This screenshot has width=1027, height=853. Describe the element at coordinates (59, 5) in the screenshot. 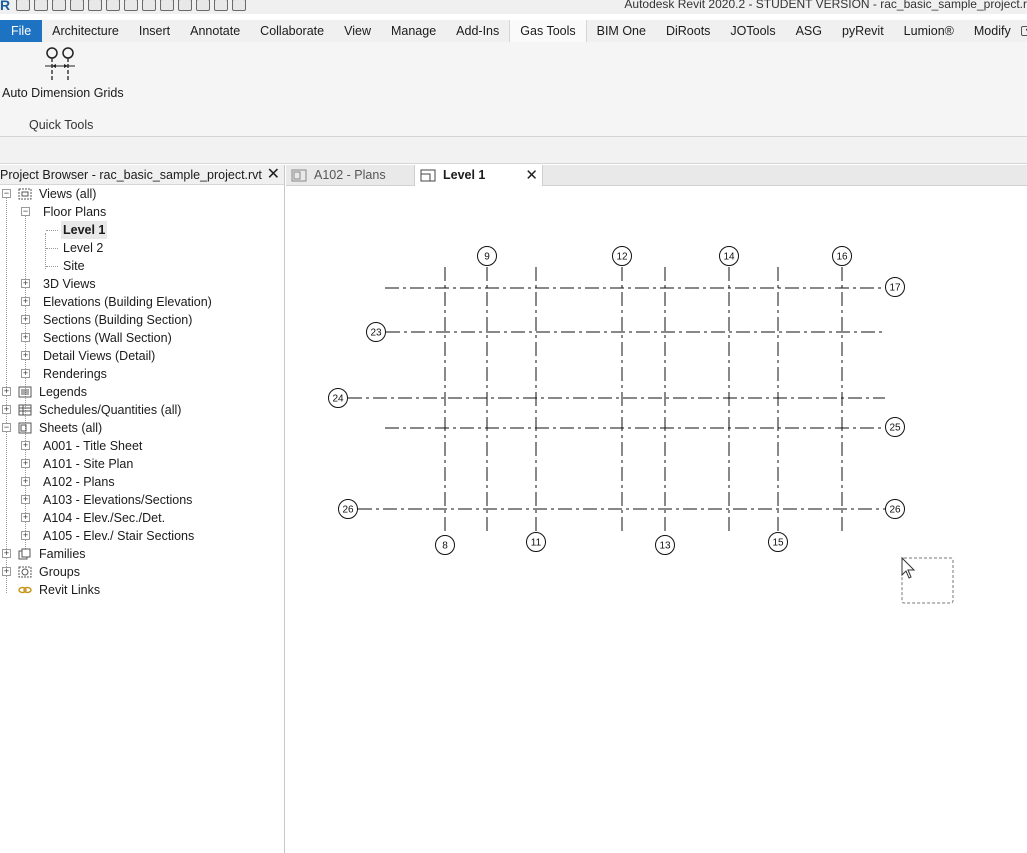

I see `save-icon` at that location.